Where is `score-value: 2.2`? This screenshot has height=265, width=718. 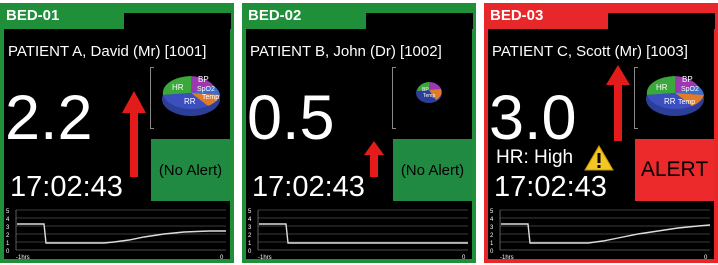
score-value: 2.2 is located at coordinates (49, 118).